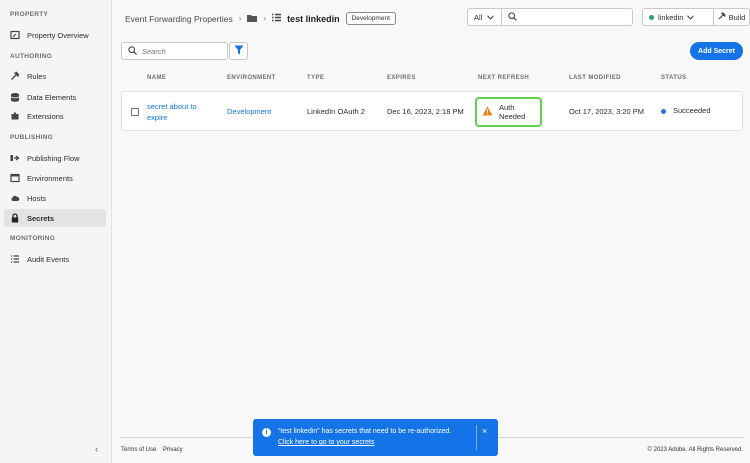 The height and width of the screenshot is (463, 750). I want to click on environment-badge: Development, so click(370, 18).